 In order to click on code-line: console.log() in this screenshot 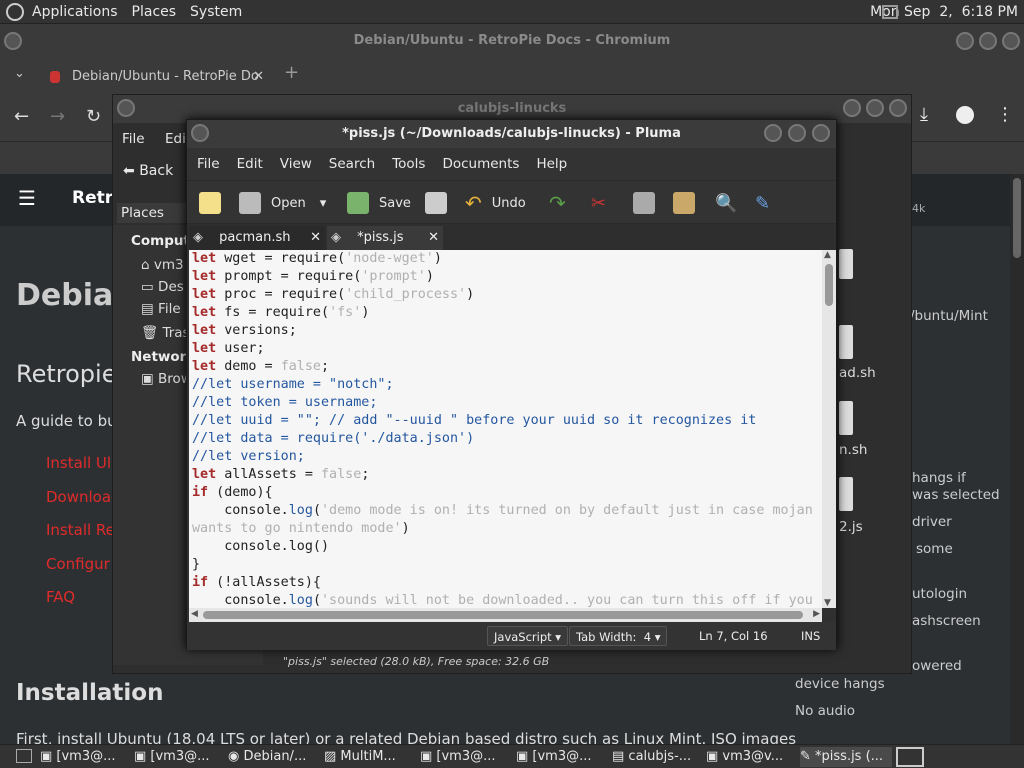, I will do `click(502, 547)`.